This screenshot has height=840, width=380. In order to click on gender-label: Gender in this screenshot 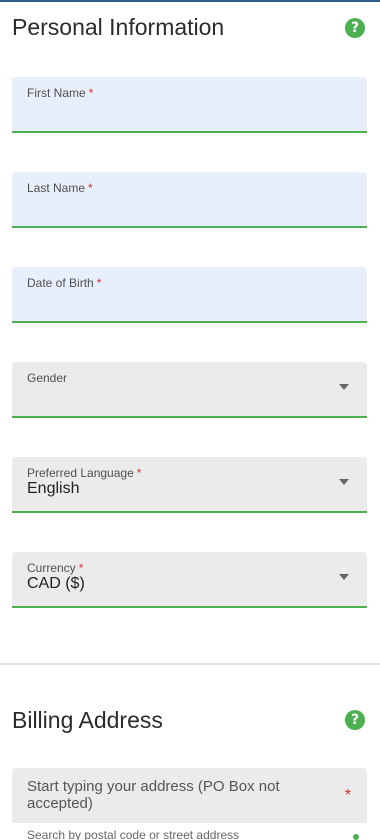, I will do `click(47, 378)`.